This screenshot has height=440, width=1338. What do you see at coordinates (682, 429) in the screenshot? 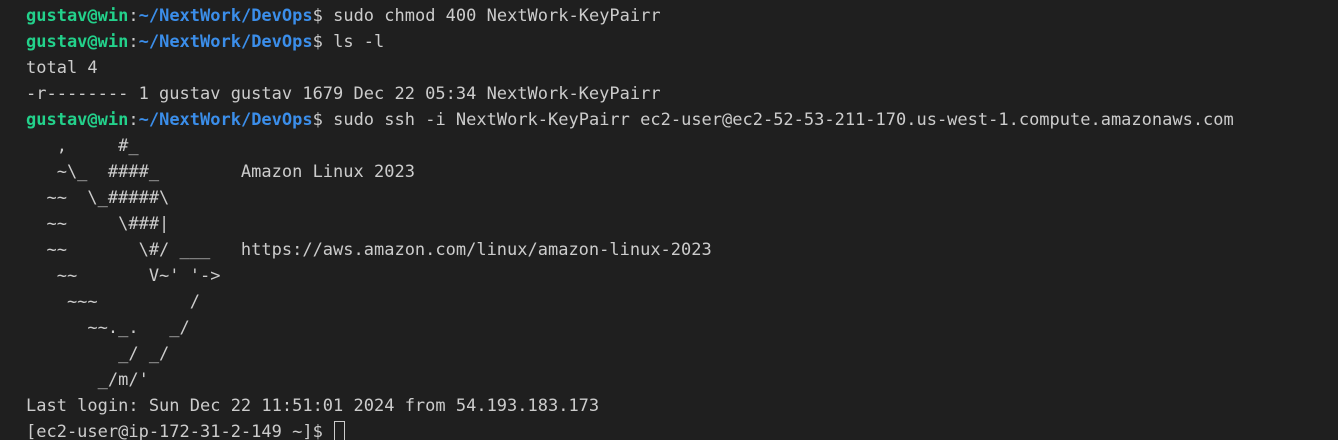
I see `remote-prompt-line: [ec2-user@ip-172-31-2-149 ~]$` at bounding box center [682, 429].